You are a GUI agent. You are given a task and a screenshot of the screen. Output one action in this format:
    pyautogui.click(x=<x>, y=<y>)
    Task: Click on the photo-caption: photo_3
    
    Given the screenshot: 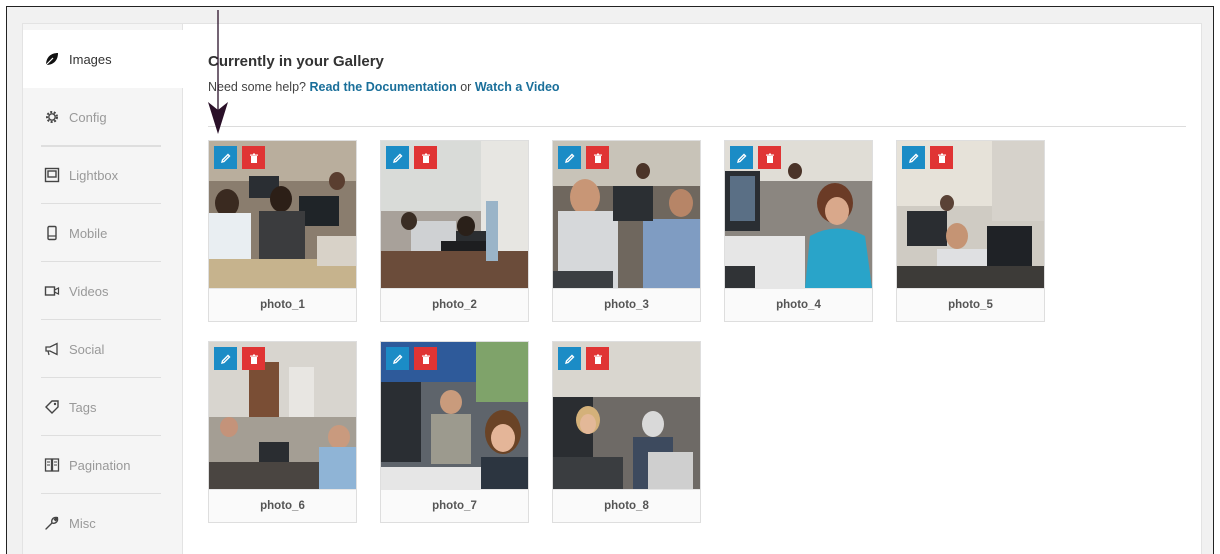 What is the action you would take?
    pyautogui.click(x=626, y=304)
    